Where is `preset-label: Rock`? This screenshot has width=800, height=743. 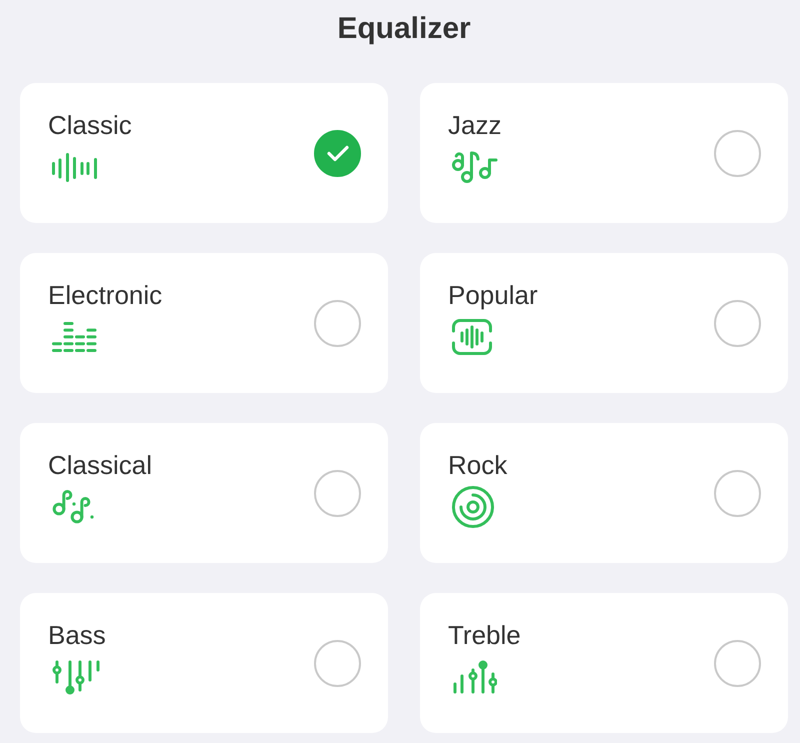
preset-label: Rock is located at coordinates (478, 465).